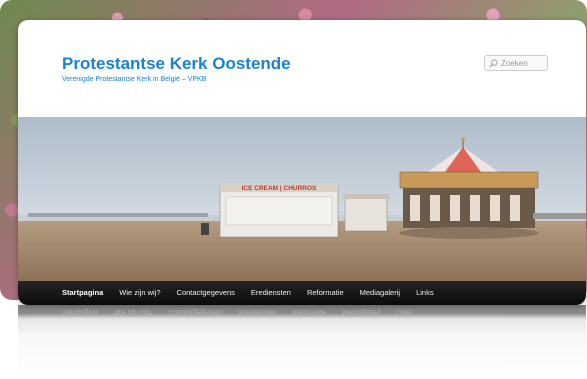 This screenshot has width=587, height=379. Describe the element at coordinates (404, 312) in the screenshot. I see `reflected-nav-item: Links` at that location.